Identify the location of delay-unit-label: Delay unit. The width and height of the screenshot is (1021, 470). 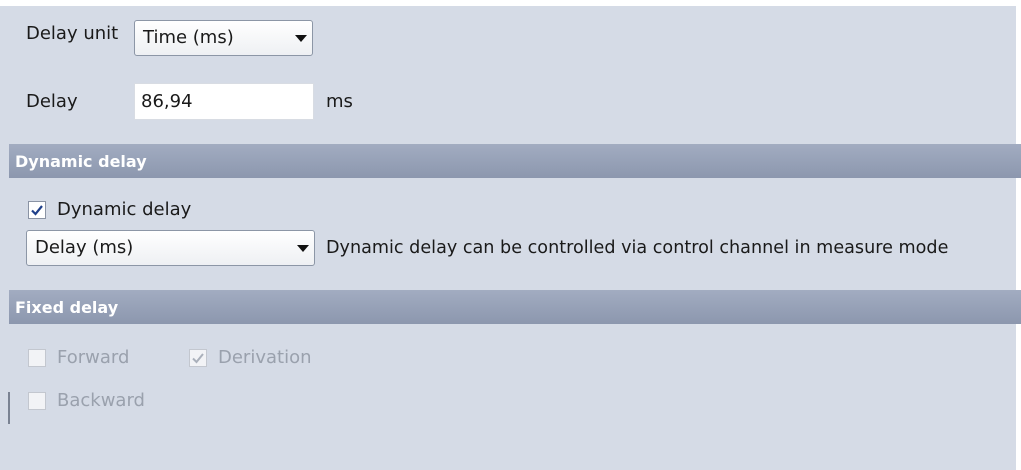
(72, 33).